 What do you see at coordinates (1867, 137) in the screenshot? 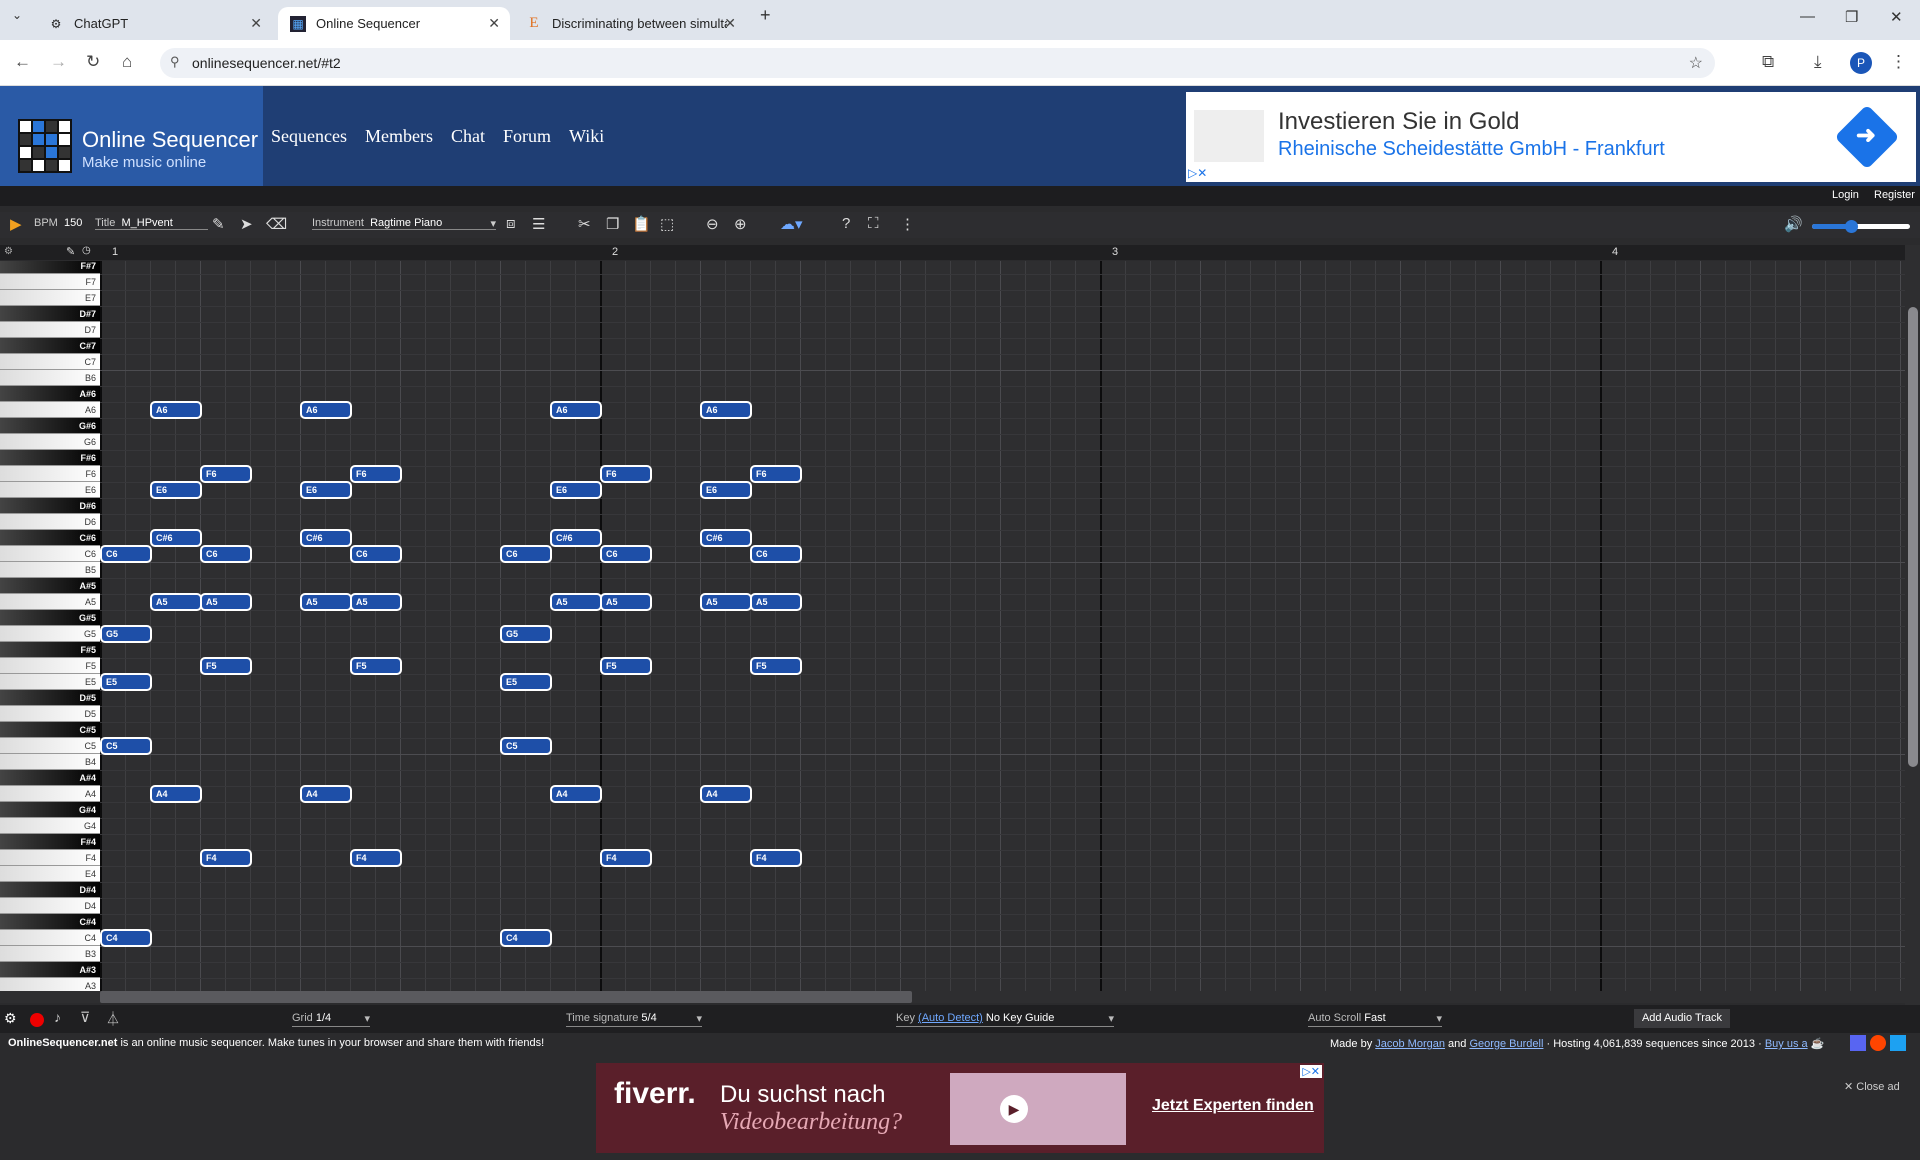
I see `ad-arrow-icon: ➜` at bounding box center [1867, 137].